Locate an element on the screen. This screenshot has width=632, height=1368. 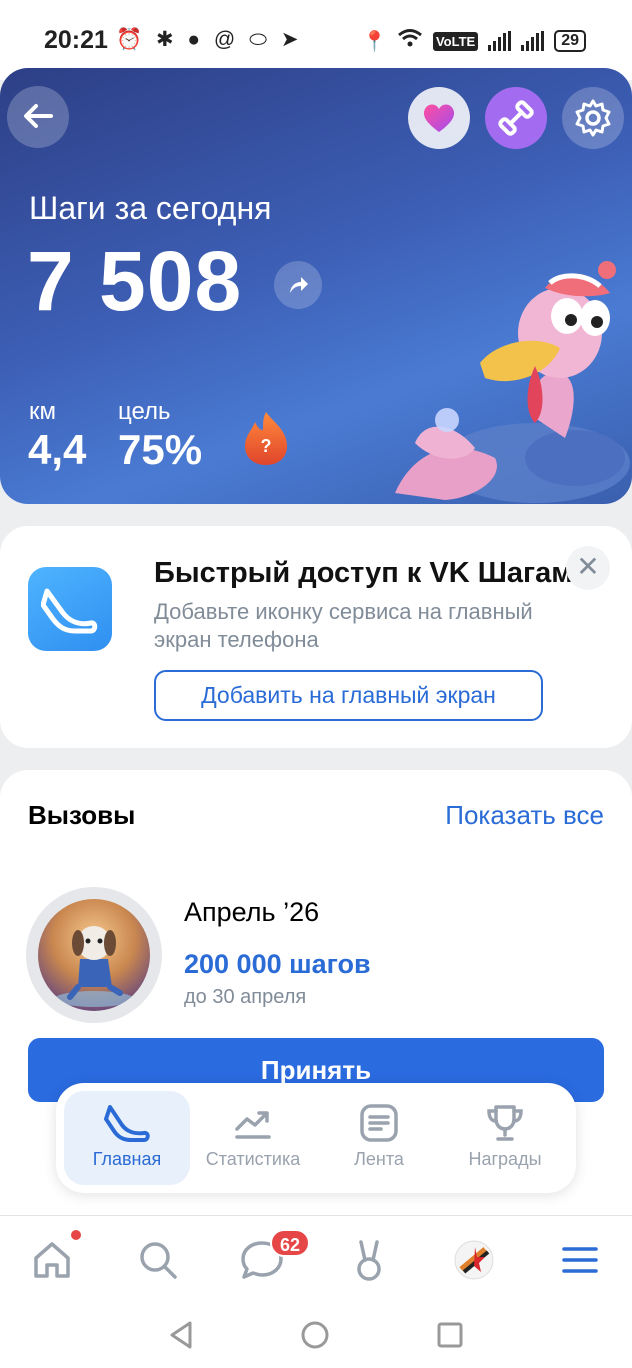
recents-square-icon is located at coordinates (450, 1335).